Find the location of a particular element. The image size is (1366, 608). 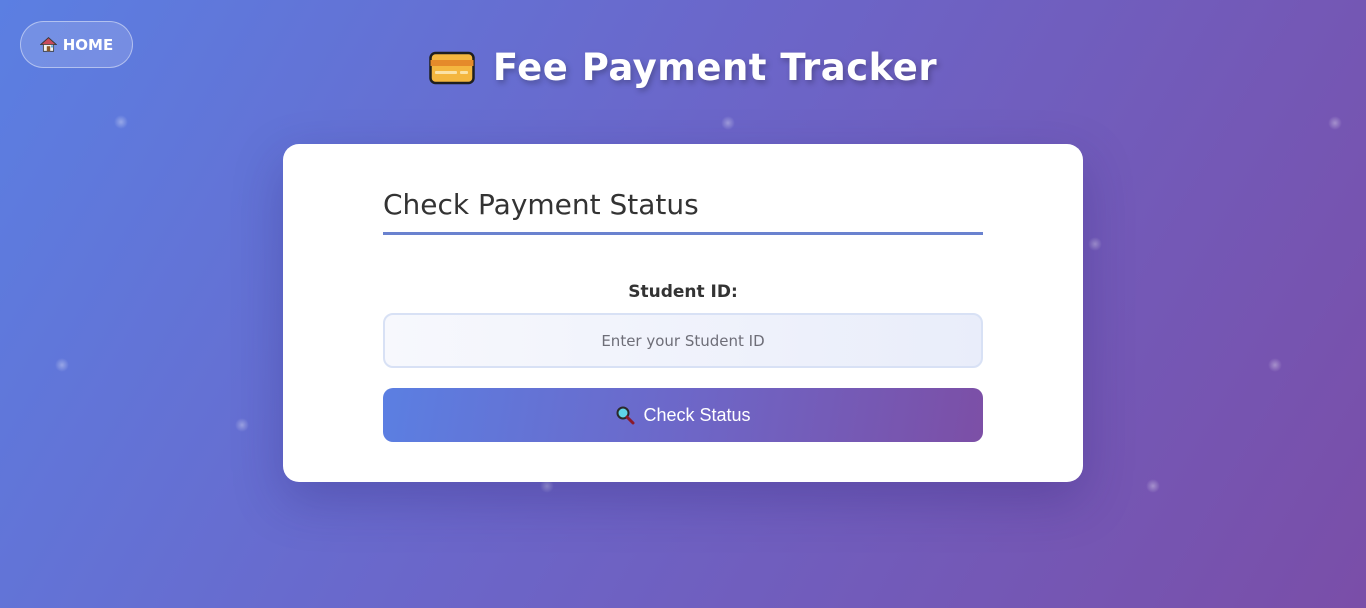

student-id-label: Student ID: is located at coordinates (683, 292).